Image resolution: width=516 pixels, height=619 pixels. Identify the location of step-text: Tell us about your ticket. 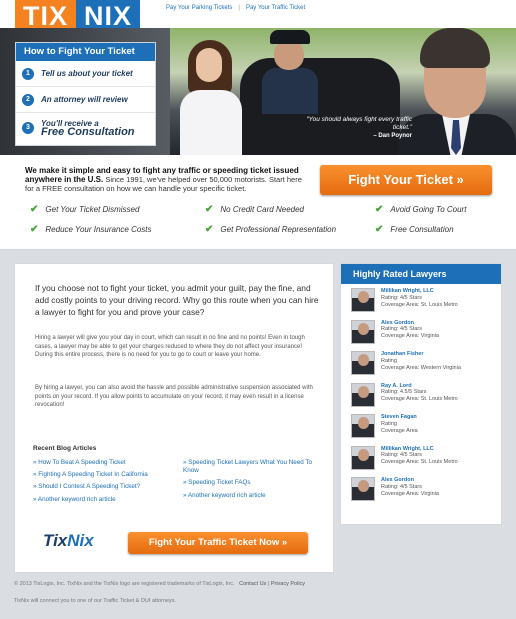
(87, 73).